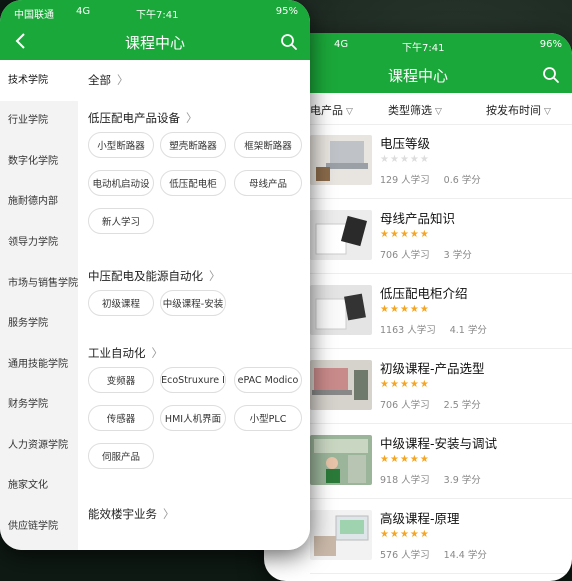  I want to click on category-chip: 电动机启动设, so click(121, 183).